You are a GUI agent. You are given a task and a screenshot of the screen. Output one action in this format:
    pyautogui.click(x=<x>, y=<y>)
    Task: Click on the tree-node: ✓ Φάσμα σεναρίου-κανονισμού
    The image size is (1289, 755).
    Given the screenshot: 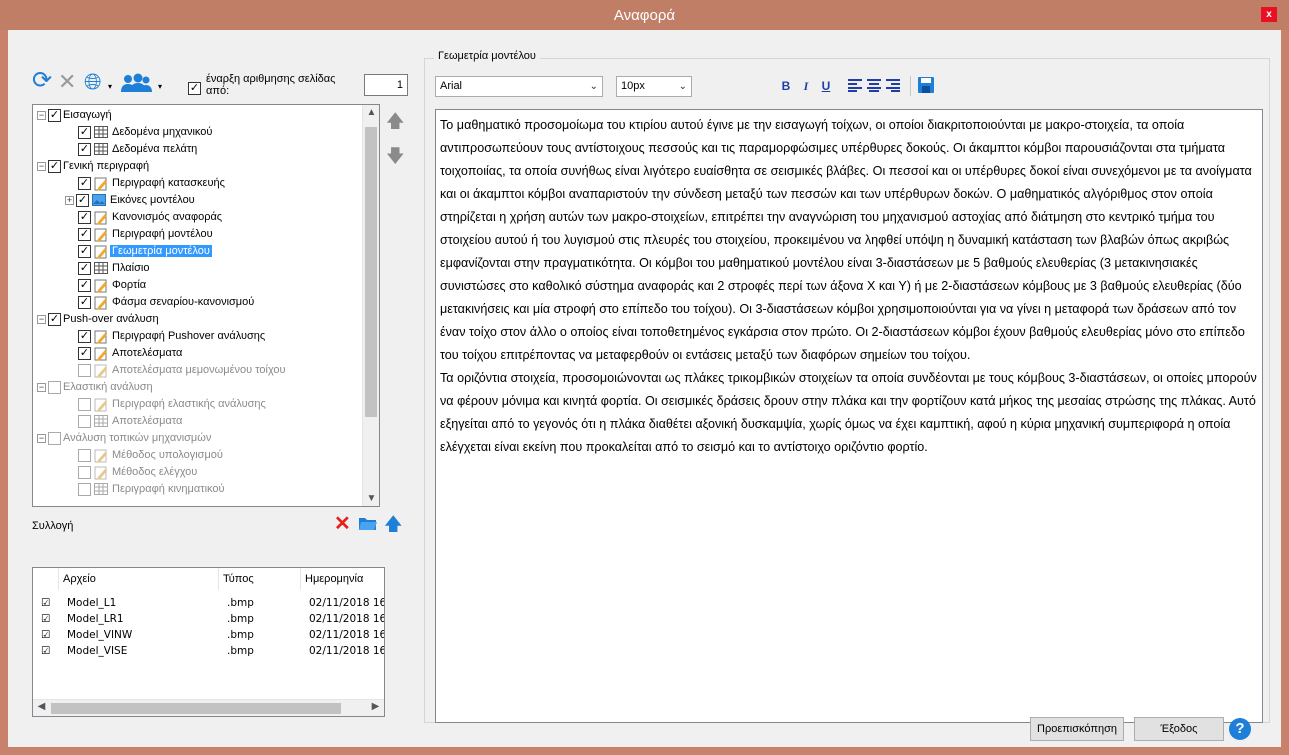 What is the action you would take?
    pyautogui.click(x=160, y=302)
    